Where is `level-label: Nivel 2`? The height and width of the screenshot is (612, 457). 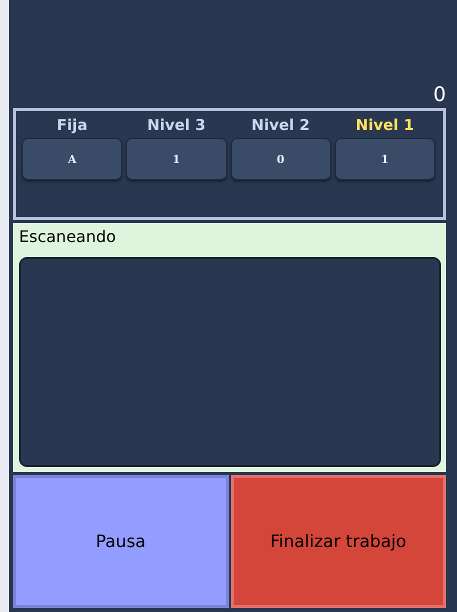 level-label: Nivel 2 is located at coordinates (280, 126).